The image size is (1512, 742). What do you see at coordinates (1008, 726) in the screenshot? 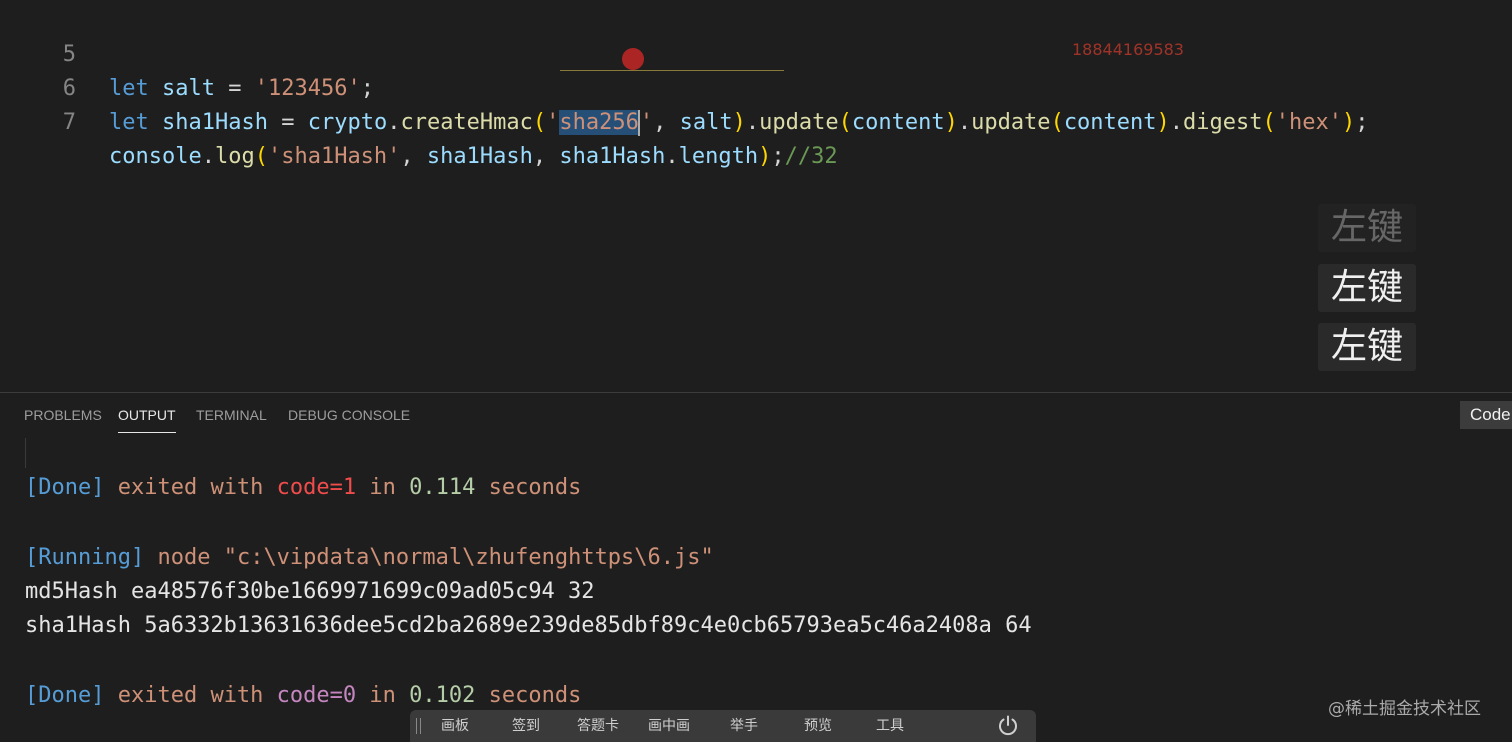
I see `power-icon` at bounding box center [1008, 726].